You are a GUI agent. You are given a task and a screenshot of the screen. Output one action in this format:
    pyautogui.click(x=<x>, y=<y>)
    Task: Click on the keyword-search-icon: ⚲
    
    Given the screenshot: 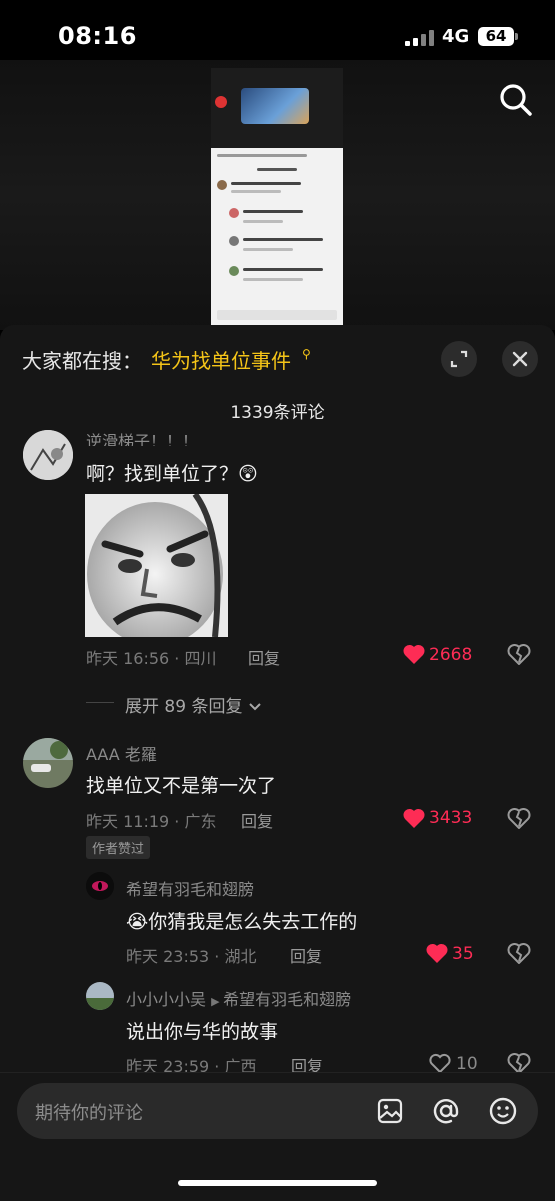 What is the action you would take?
    pyautogui.click(x=306, y=354)
    